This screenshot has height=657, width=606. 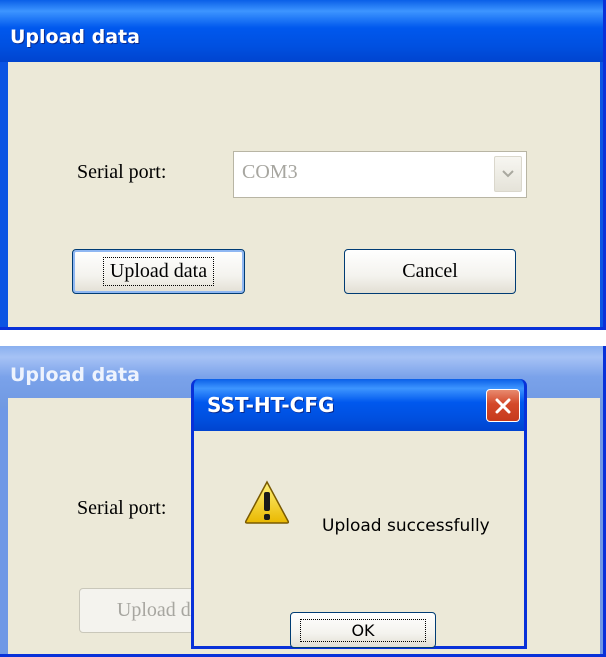 I want to click on close-button, so click(x=503, y=405).